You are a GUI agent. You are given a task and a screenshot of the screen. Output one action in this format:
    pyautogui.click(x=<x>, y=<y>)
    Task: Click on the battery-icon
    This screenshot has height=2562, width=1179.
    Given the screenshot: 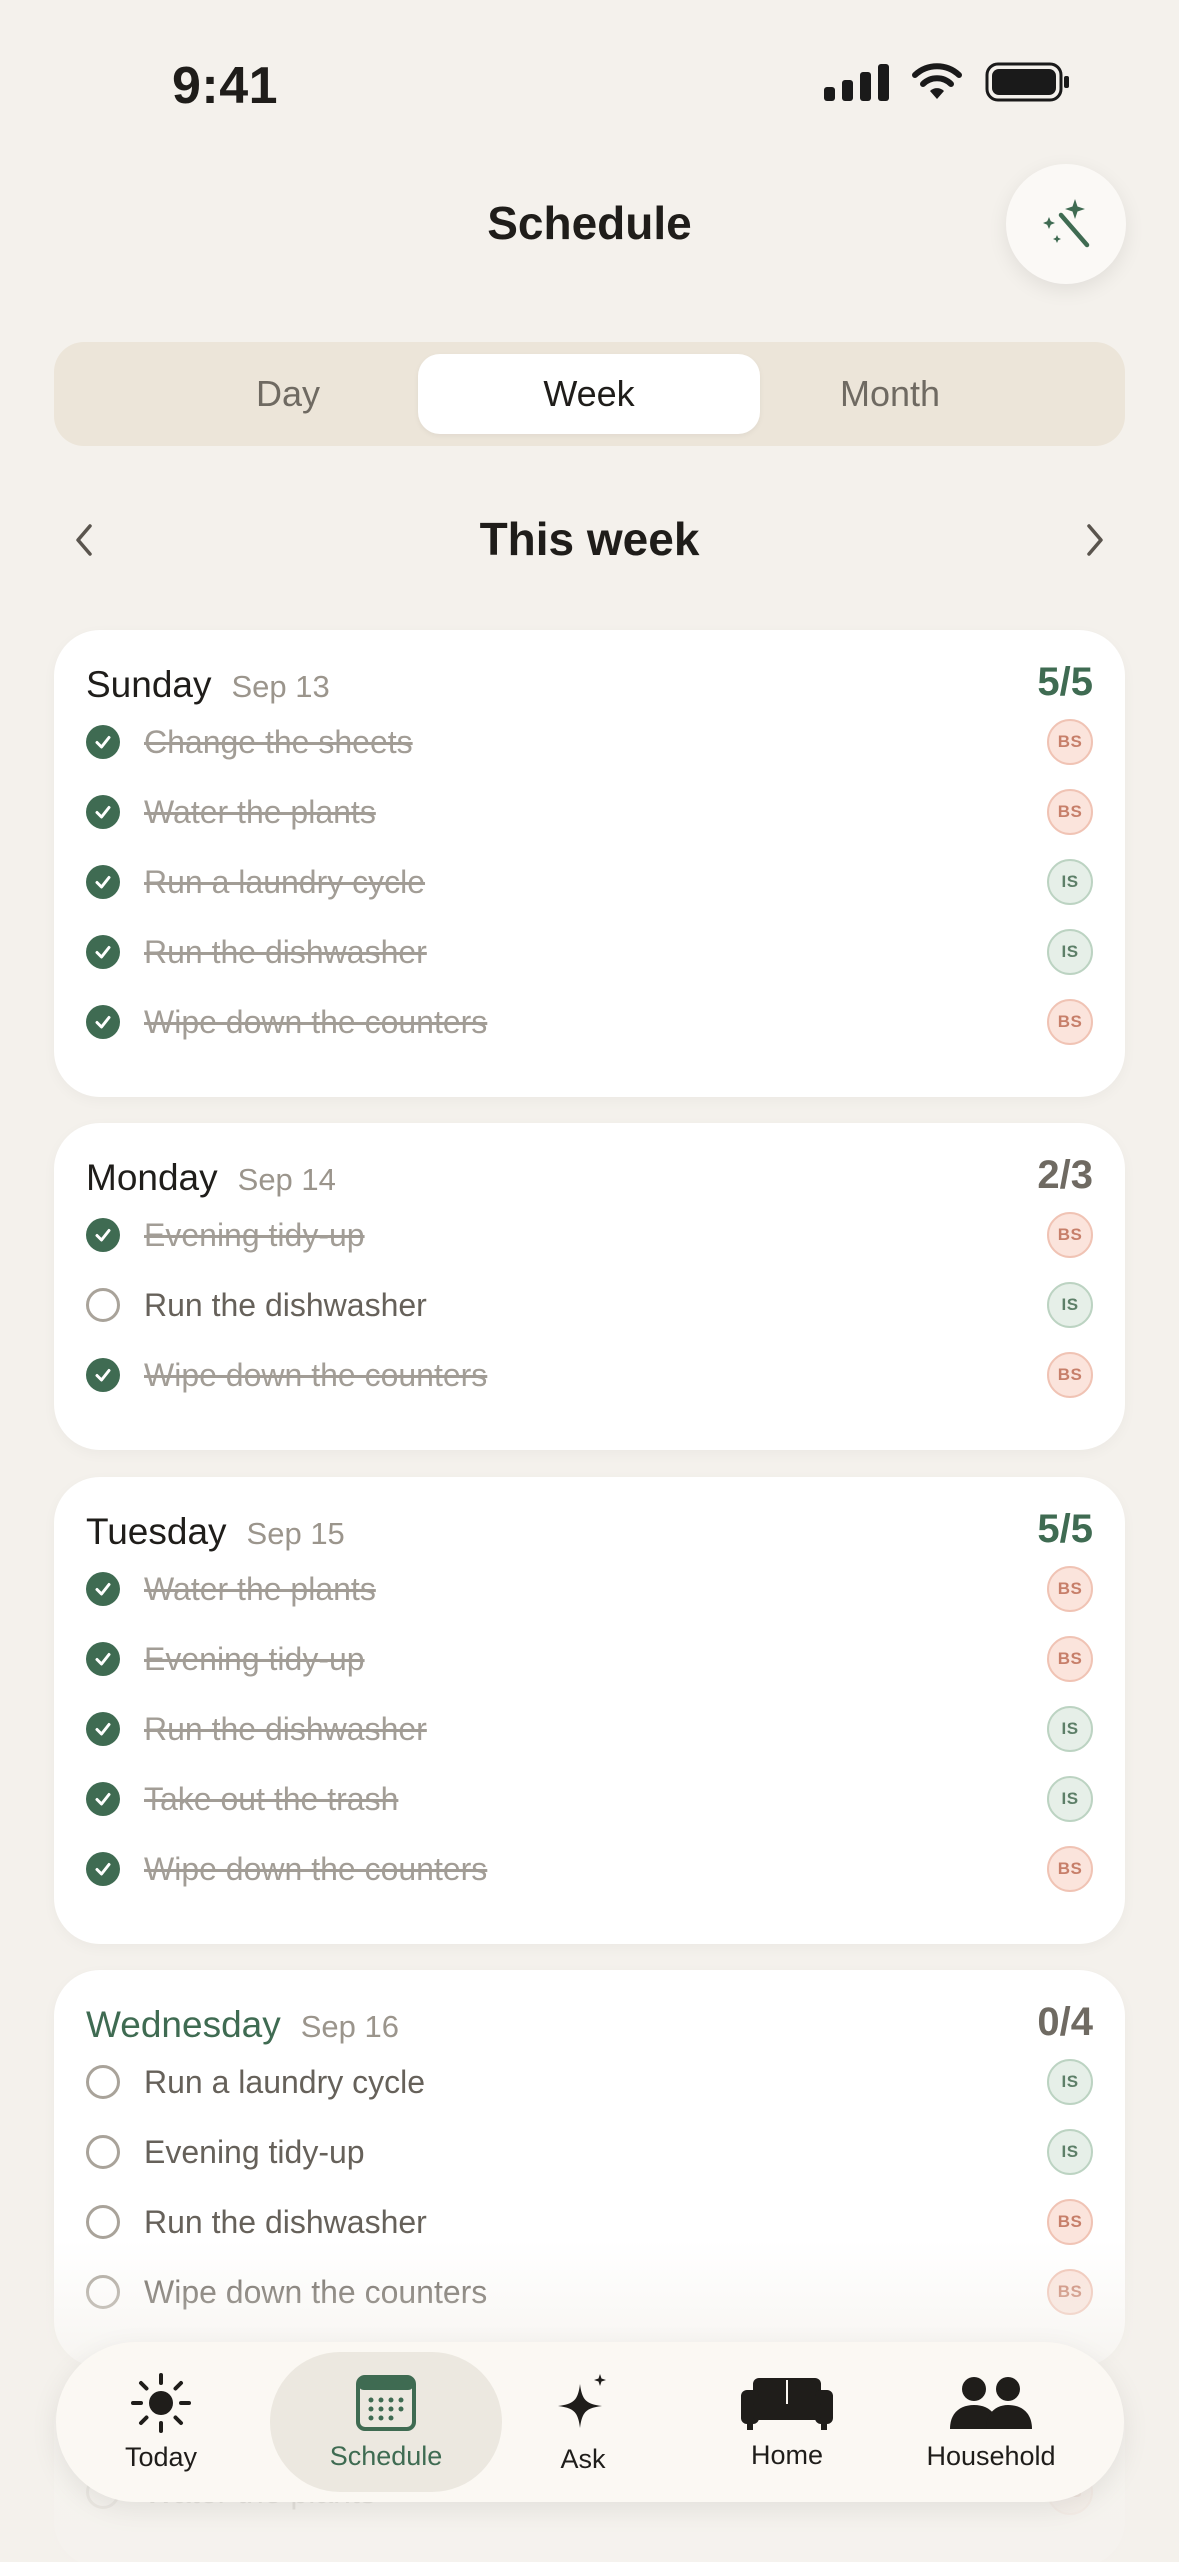 What is the action you would take?
    pyautogui.click(x=1027, y=82)
    